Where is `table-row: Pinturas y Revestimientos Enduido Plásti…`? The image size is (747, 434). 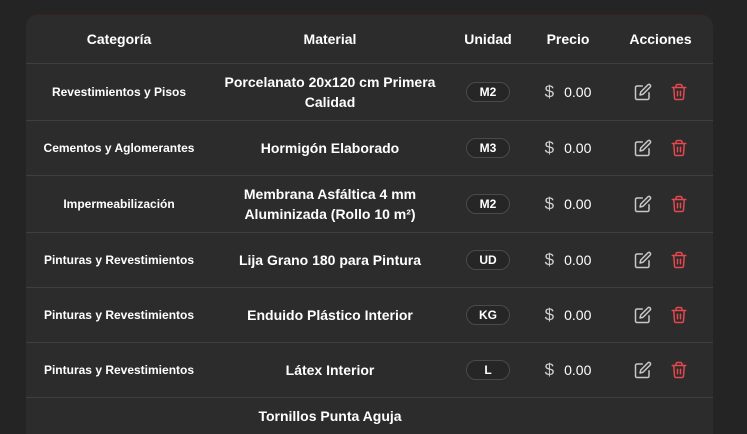
table-row: Pinturas y Revestimientos Enduido Plásti… is located at coordinates (369, 315).